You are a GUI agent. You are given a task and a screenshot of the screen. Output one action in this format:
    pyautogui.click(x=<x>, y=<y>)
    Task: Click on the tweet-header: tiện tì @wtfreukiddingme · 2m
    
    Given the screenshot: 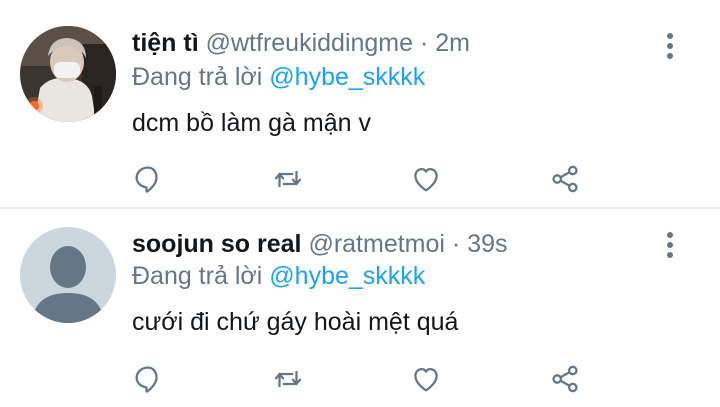 What is the action you would take?
    pyautogui.click(x=301, y=43)
    